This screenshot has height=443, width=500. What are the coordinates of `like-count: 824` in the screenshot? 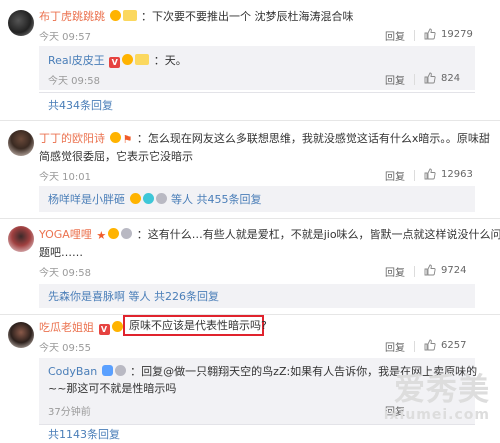 It's located at (451, 78).